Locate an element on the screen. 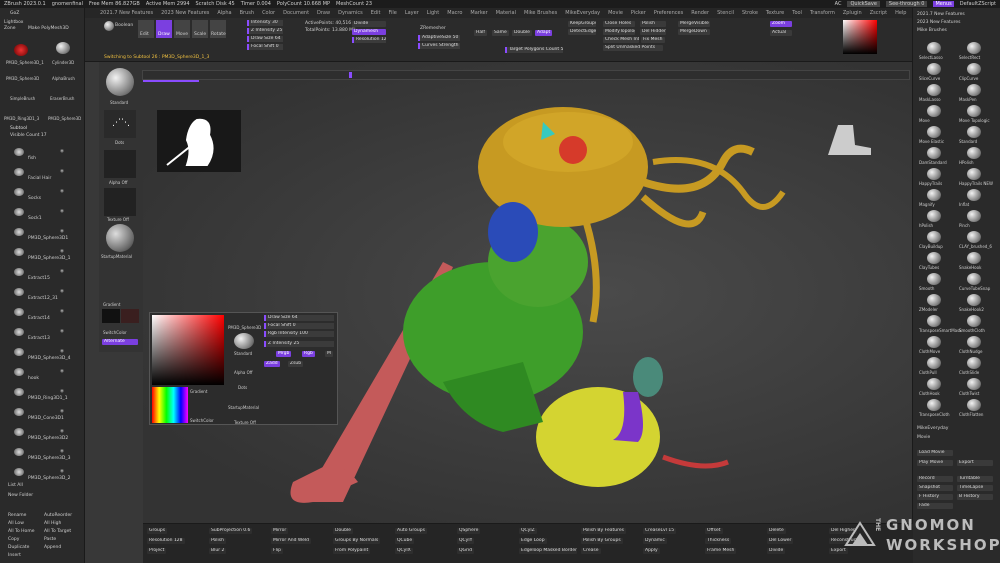 The width and height of the screenshot is (1000, 563). popup-hue-bar is located at coordinates (170, 405).